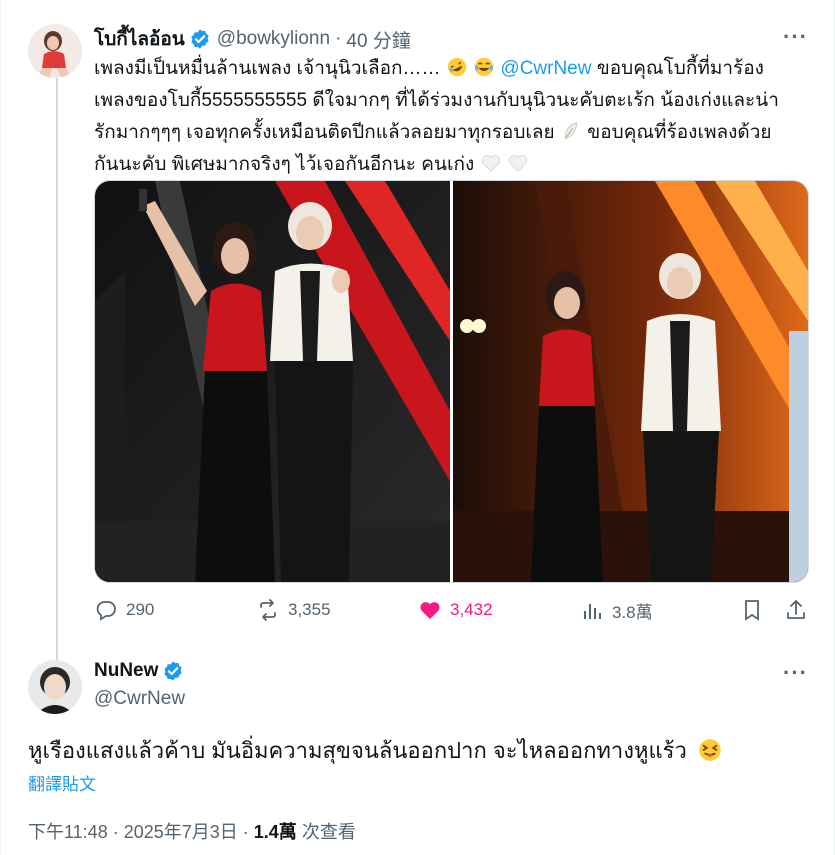  Describe the element at coordinates (455, 610) in the screenshot. I see `like-button: 3,432` at that location.